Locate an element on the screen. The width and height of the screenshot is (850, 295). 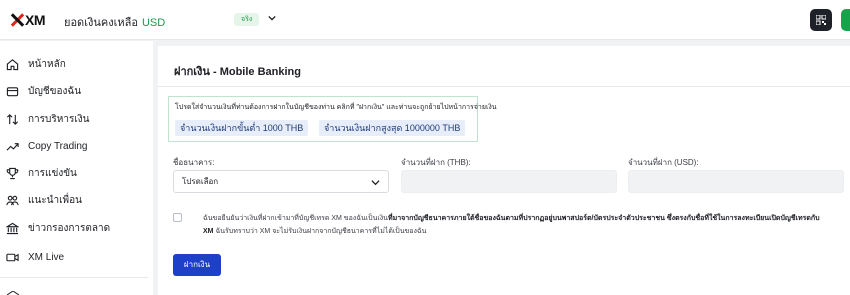
bank-select-value: โปรดเลือก is located at coordinates (200, 181).